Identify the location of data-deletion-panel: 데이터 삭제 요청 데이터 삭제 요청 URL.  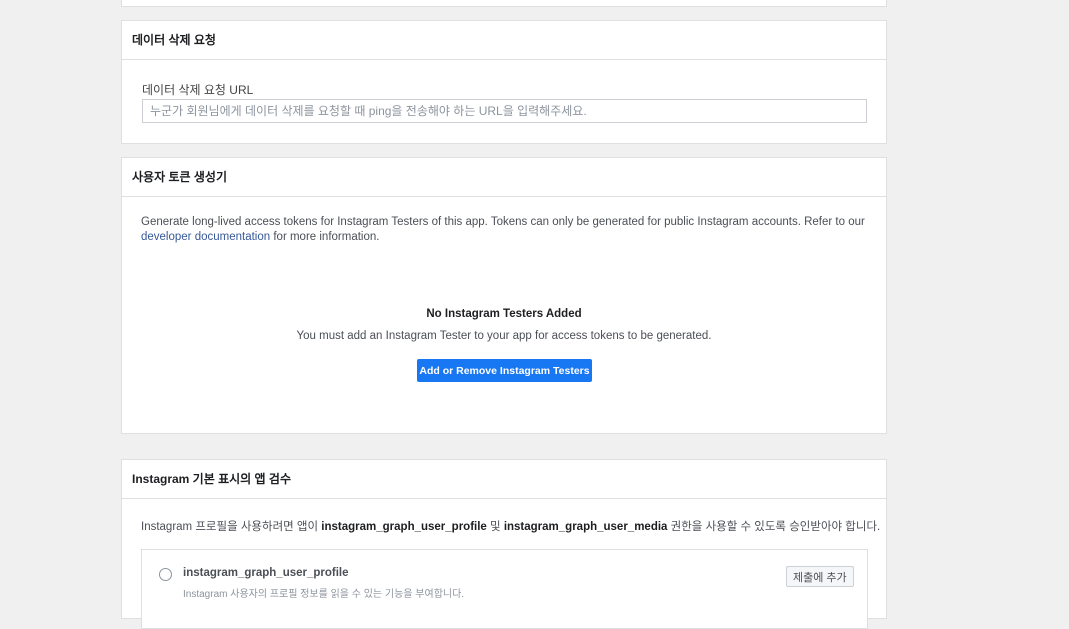
(504, 82).